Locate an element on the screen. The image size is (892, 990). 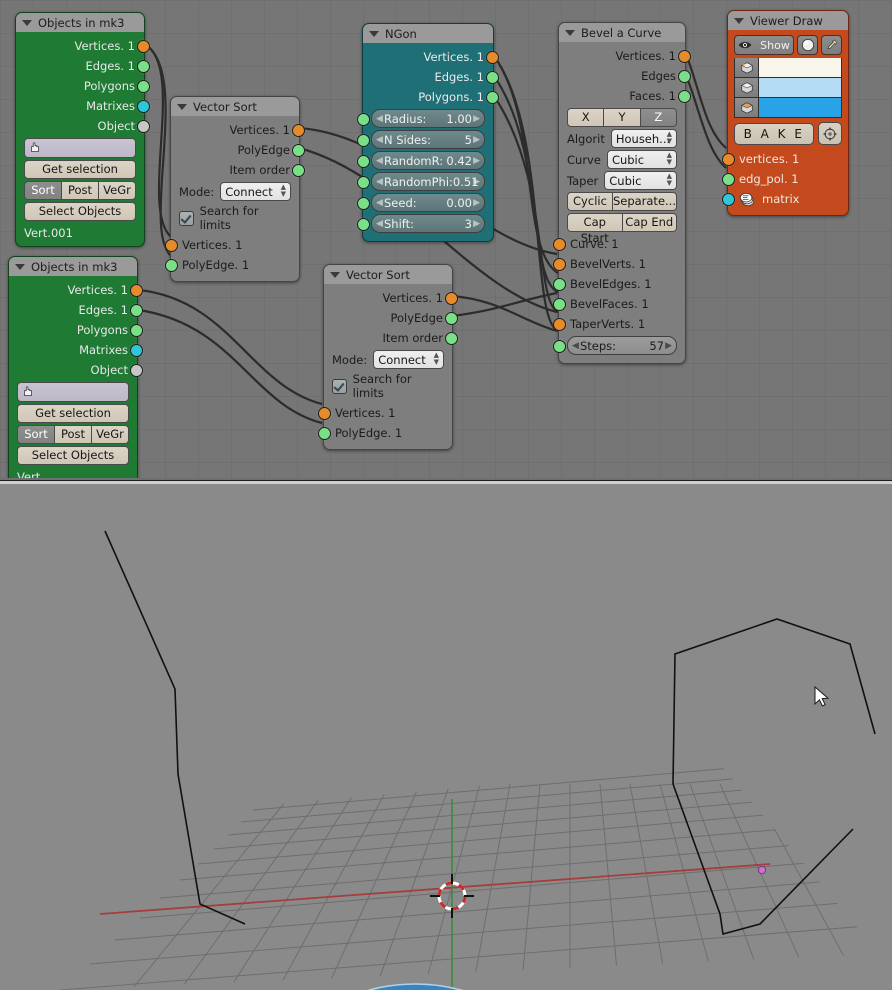
socket-steps-in is located at coordinates (559, 346).